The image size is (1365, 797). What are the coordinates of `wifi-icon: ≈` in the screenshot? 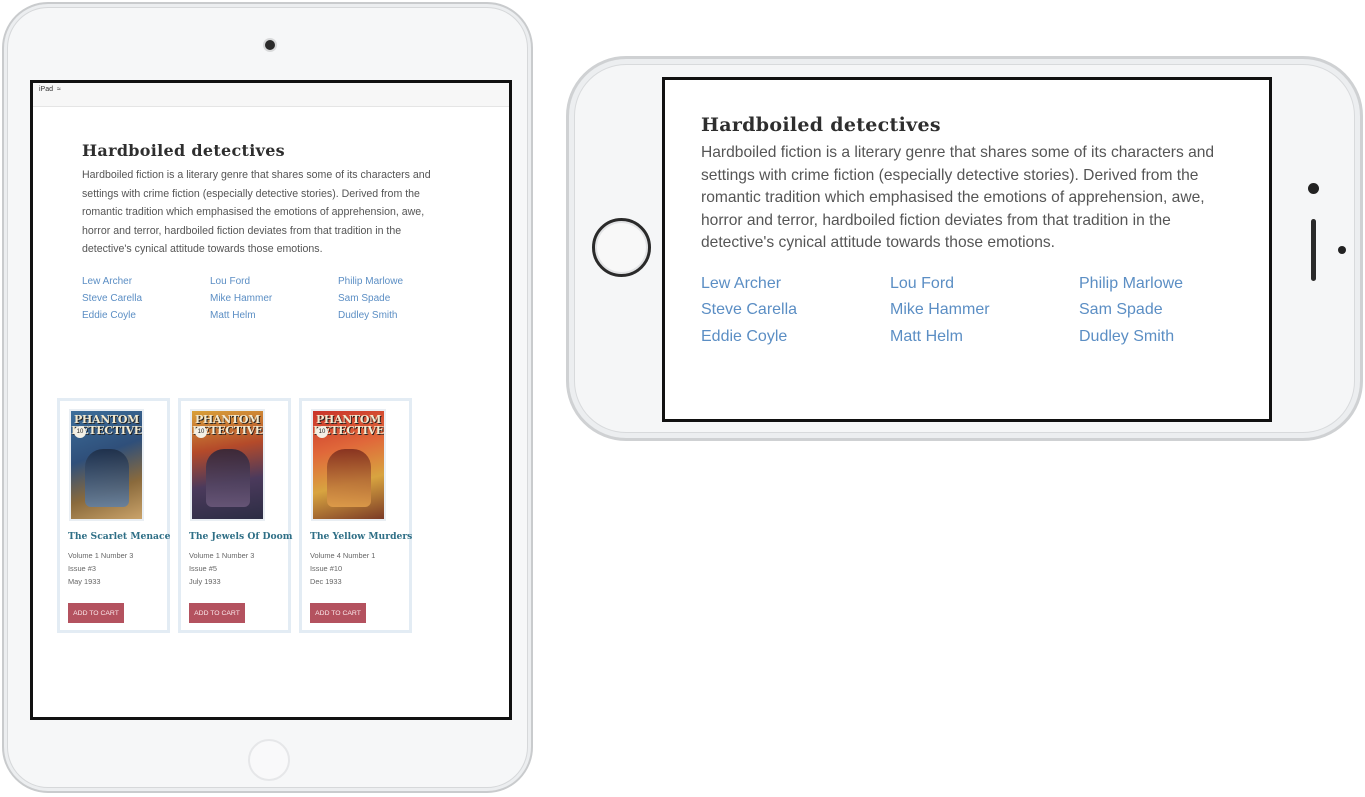 It's located at (58, 89).